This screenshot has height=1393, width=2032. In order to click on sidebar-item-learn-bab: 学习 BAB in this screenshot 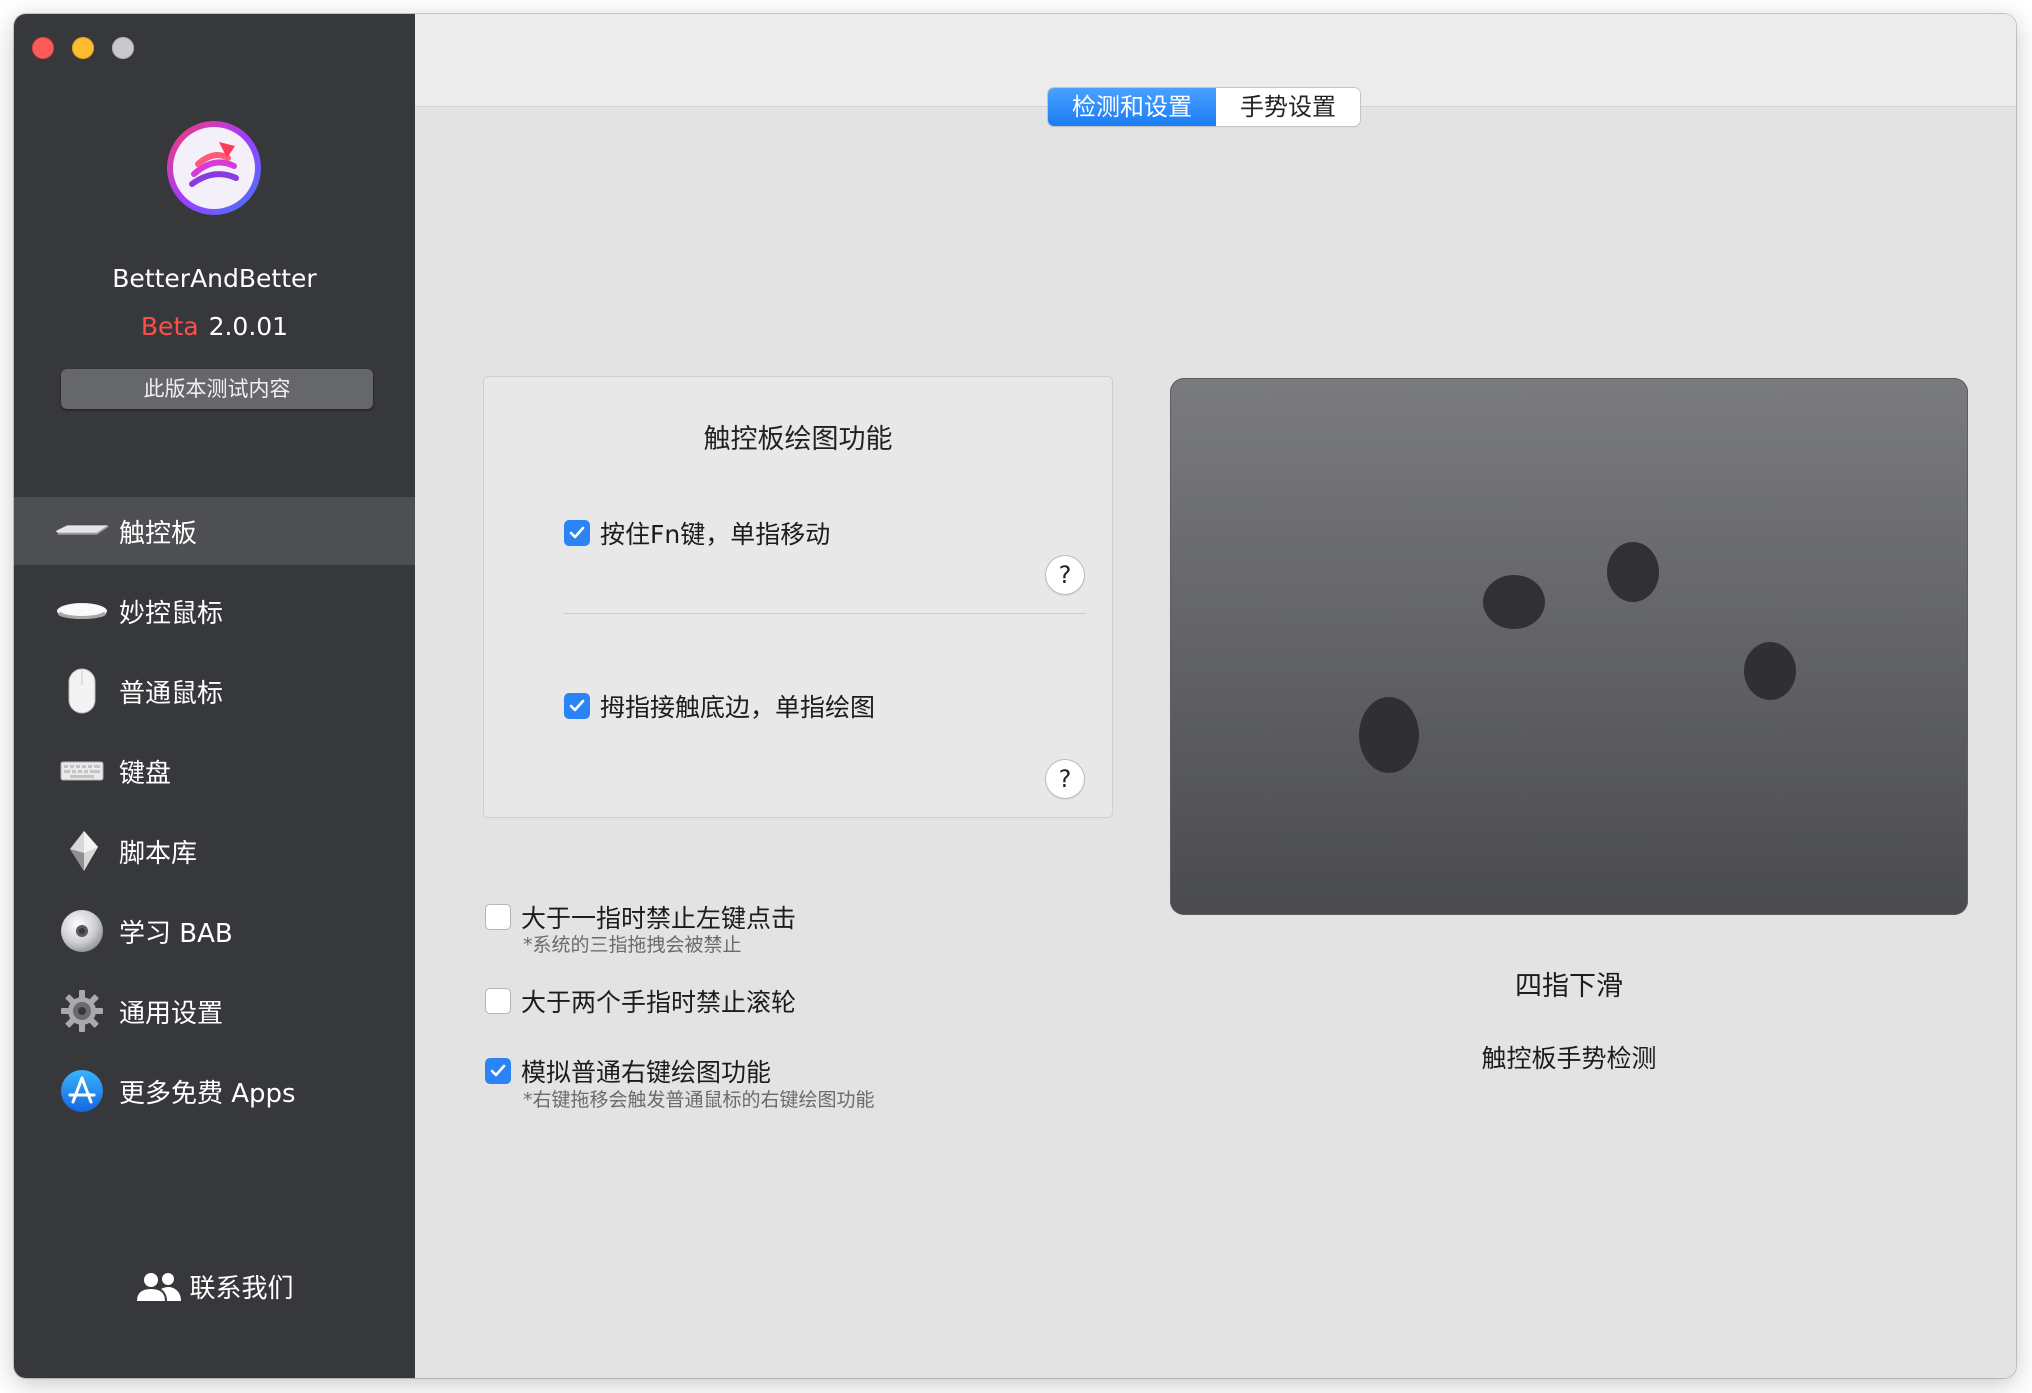, I will do `click(214, 931)`.